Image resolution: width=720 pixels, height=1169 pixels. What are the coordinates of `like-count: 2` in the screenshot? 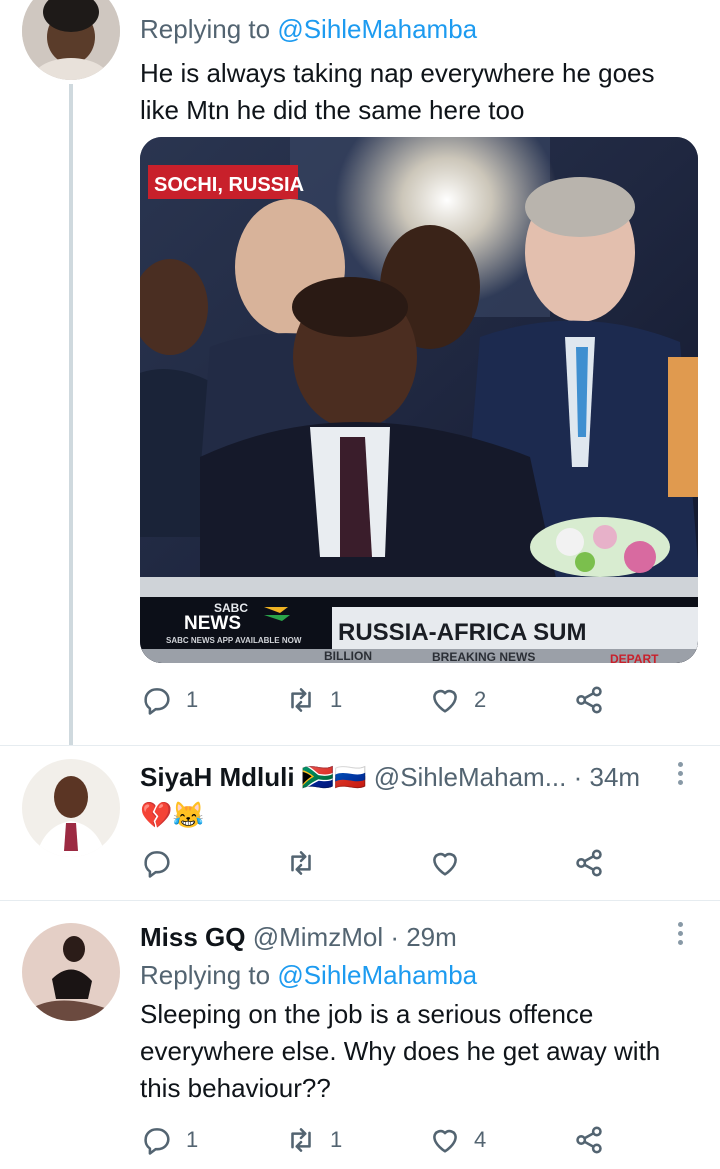 It's located at (480, 699).